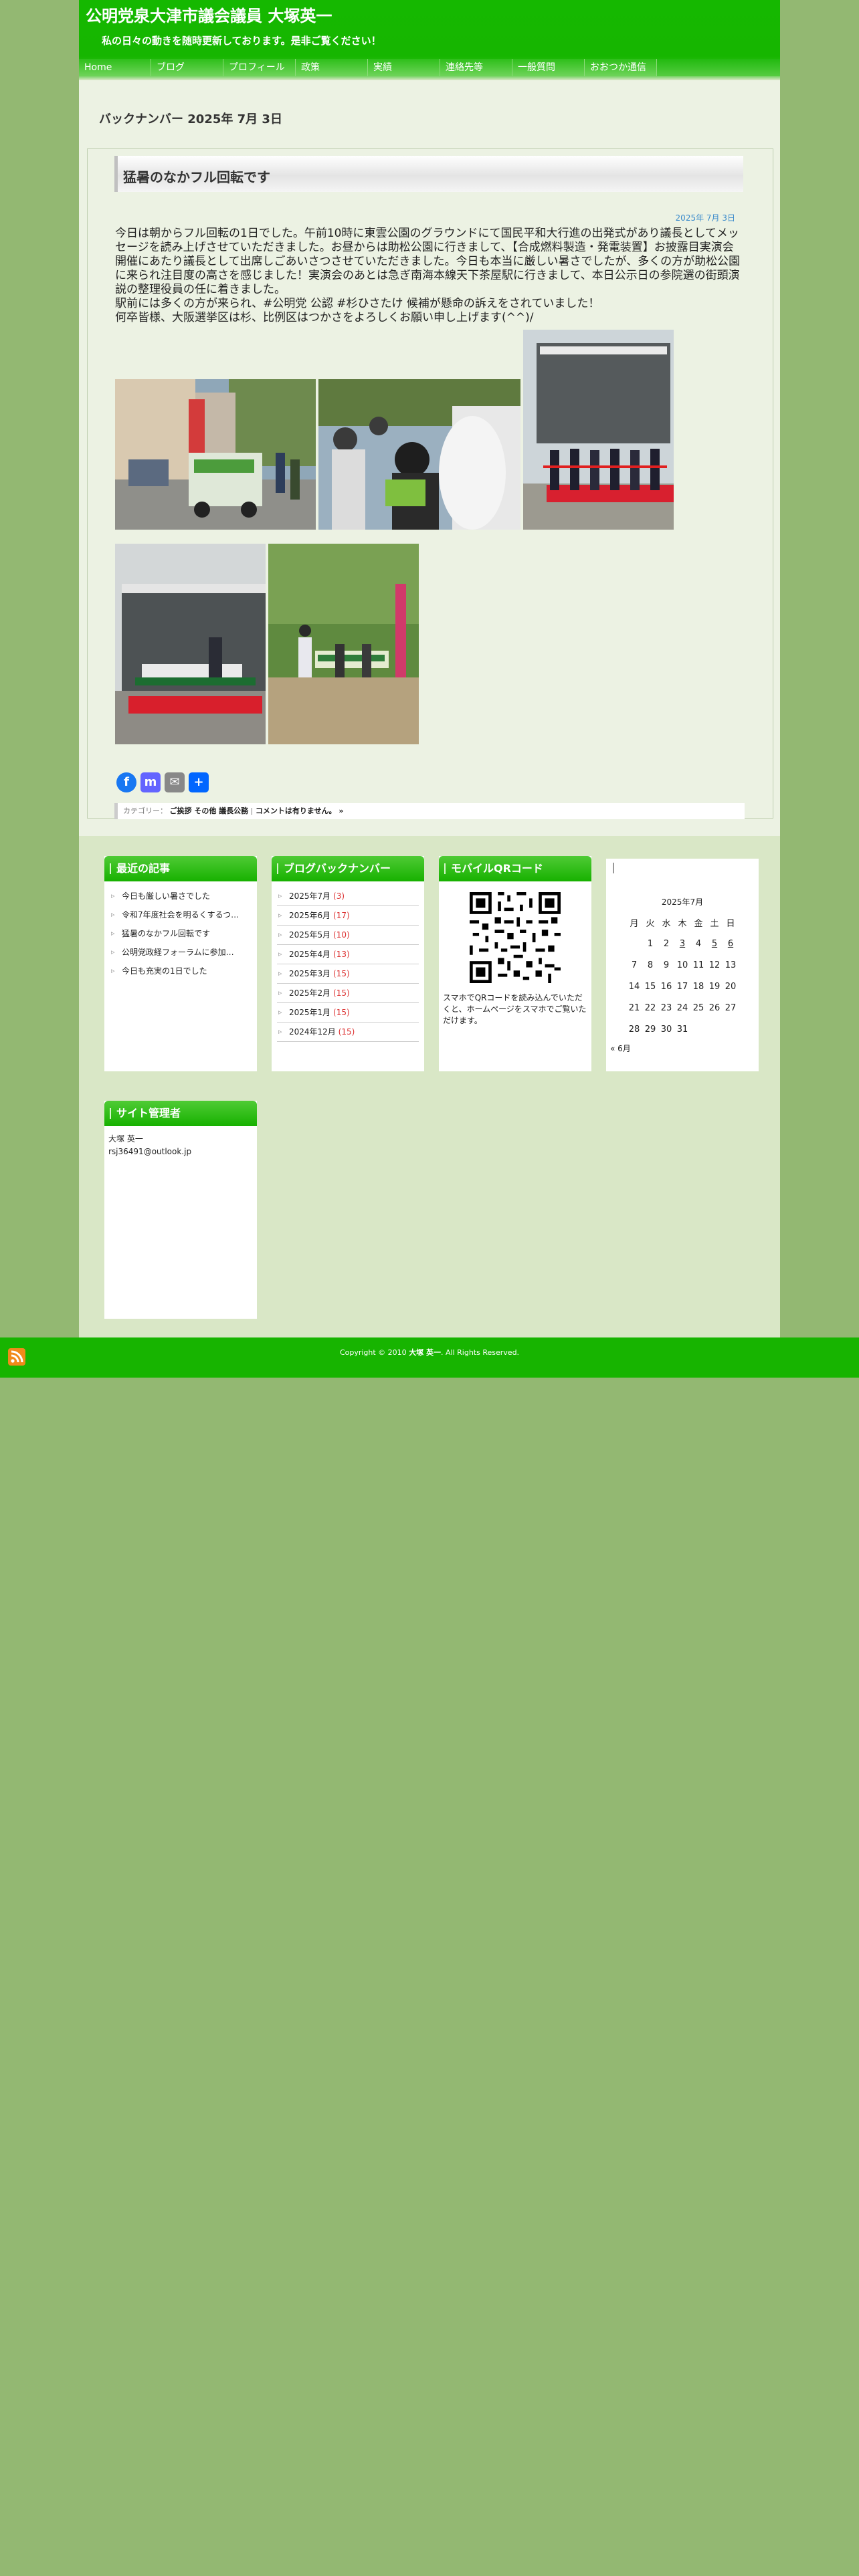 The width and height of the screenshot is (859, 2576). I want to click on calendar-prev-link: « 6月, so click(682, 1049).